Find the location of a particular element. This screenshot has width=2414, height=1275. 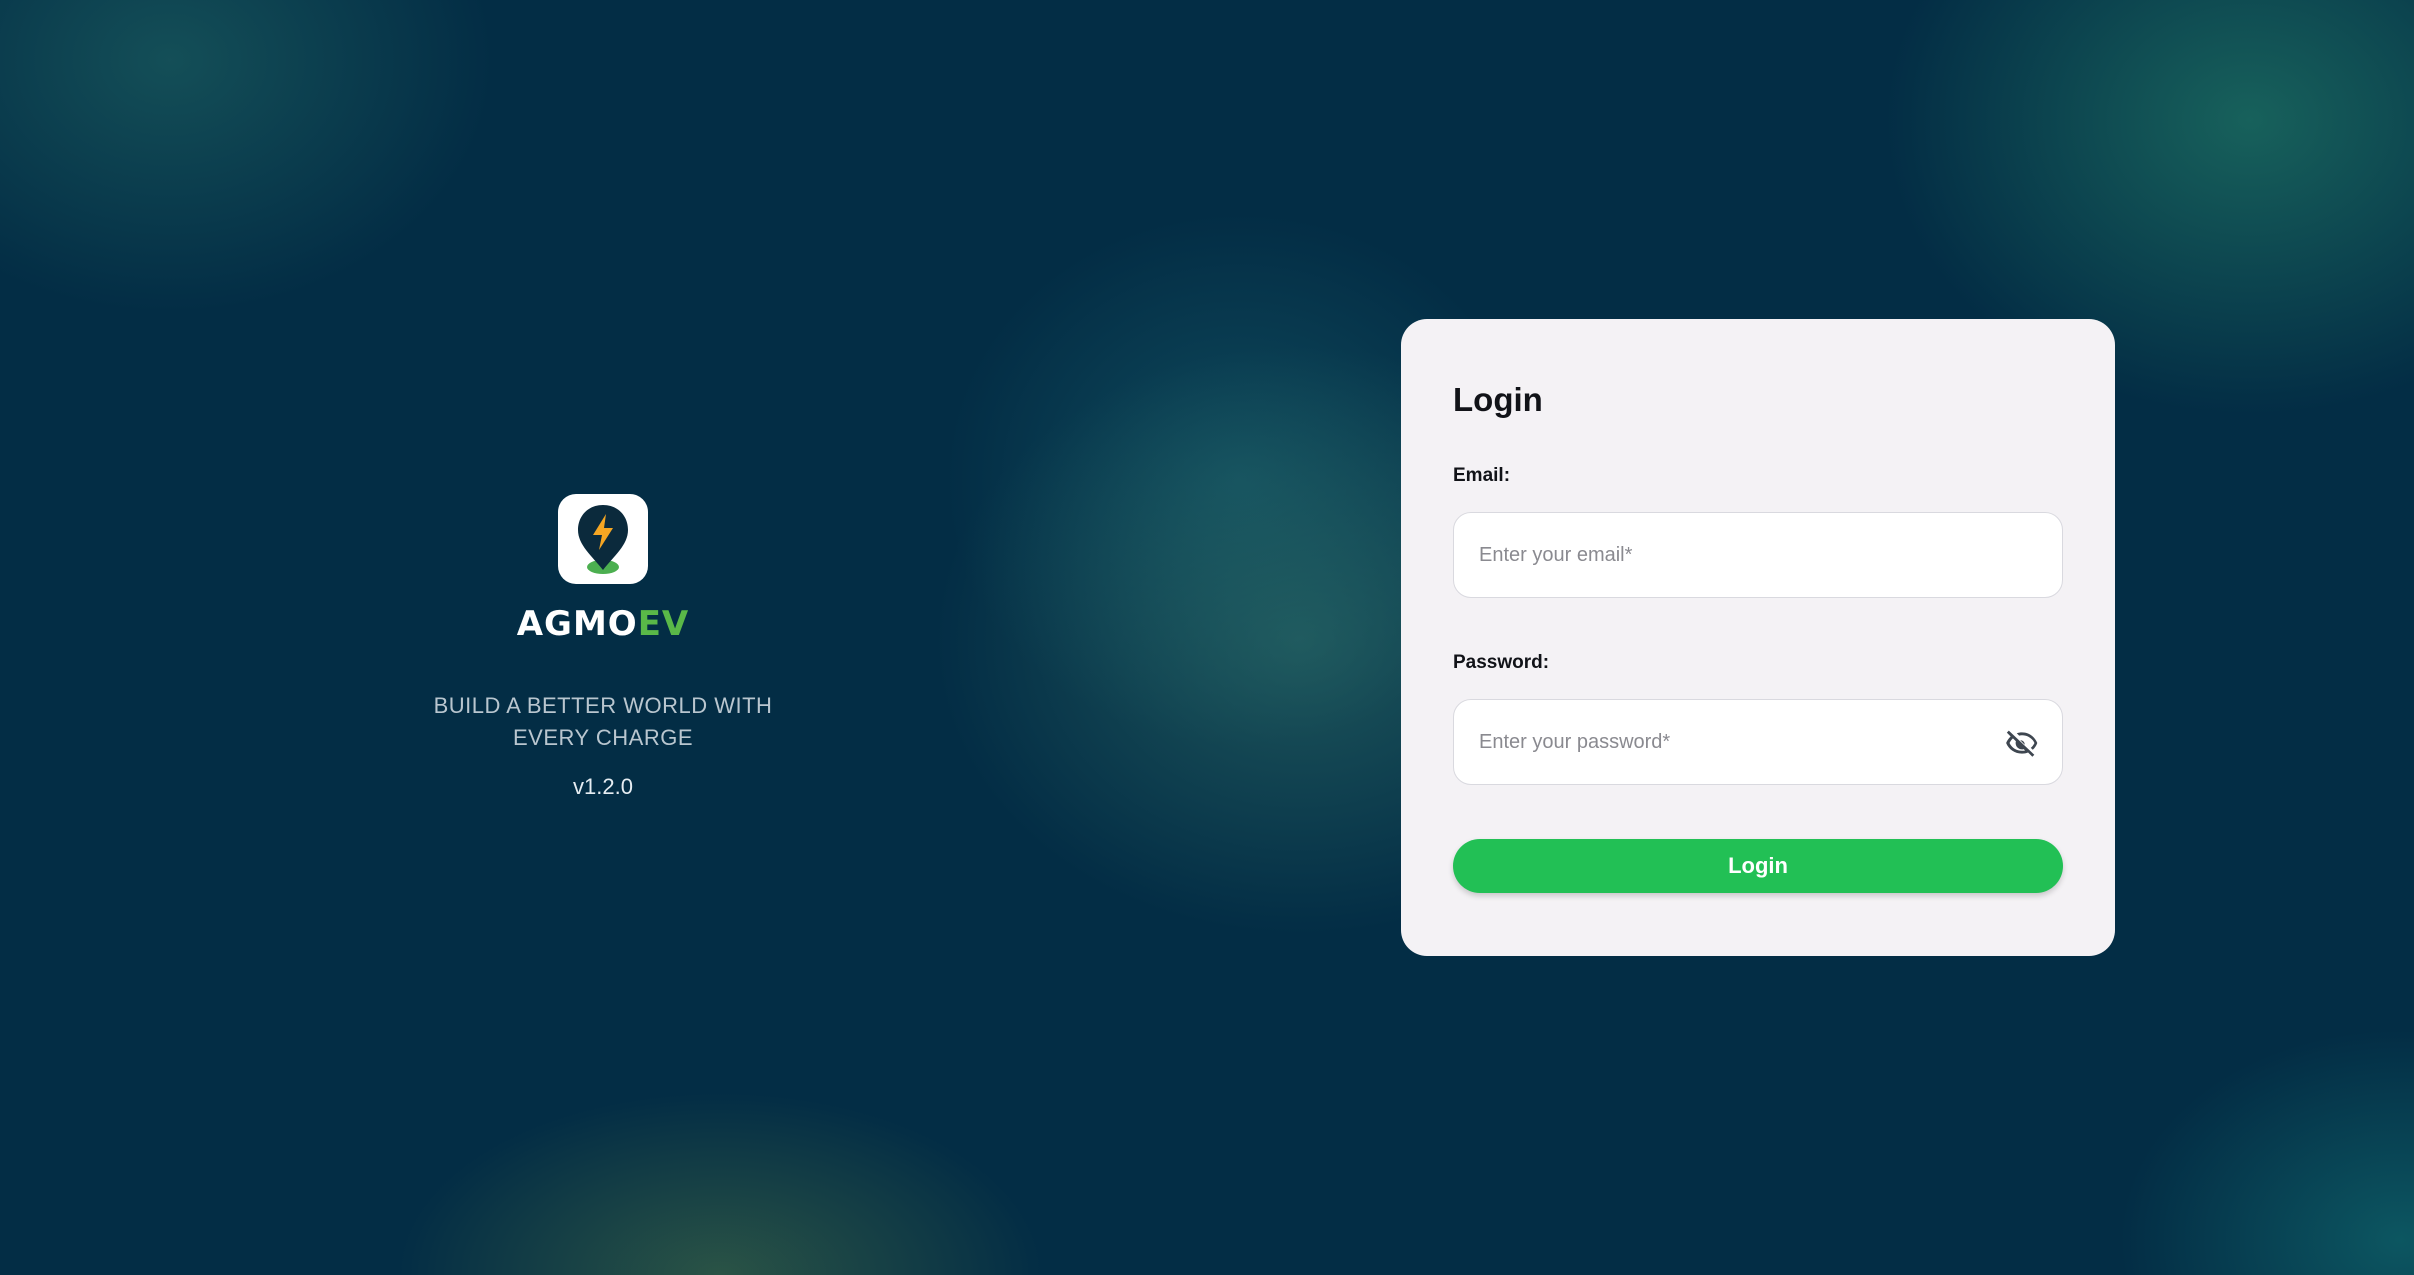

password-field-container is located at coordinates (1758, 742).